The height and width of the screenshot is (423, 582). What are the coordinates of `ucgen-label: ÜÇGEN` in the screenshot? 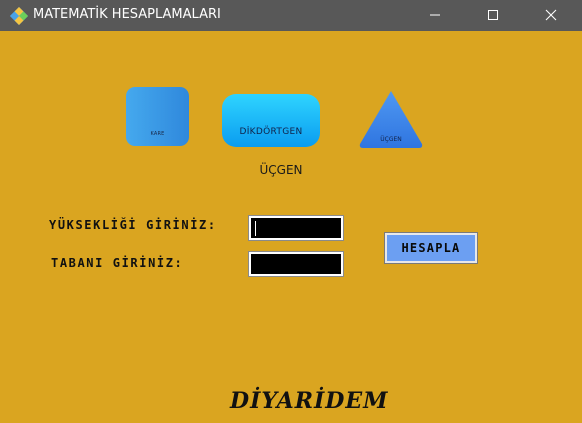 It's located at (391, 139).